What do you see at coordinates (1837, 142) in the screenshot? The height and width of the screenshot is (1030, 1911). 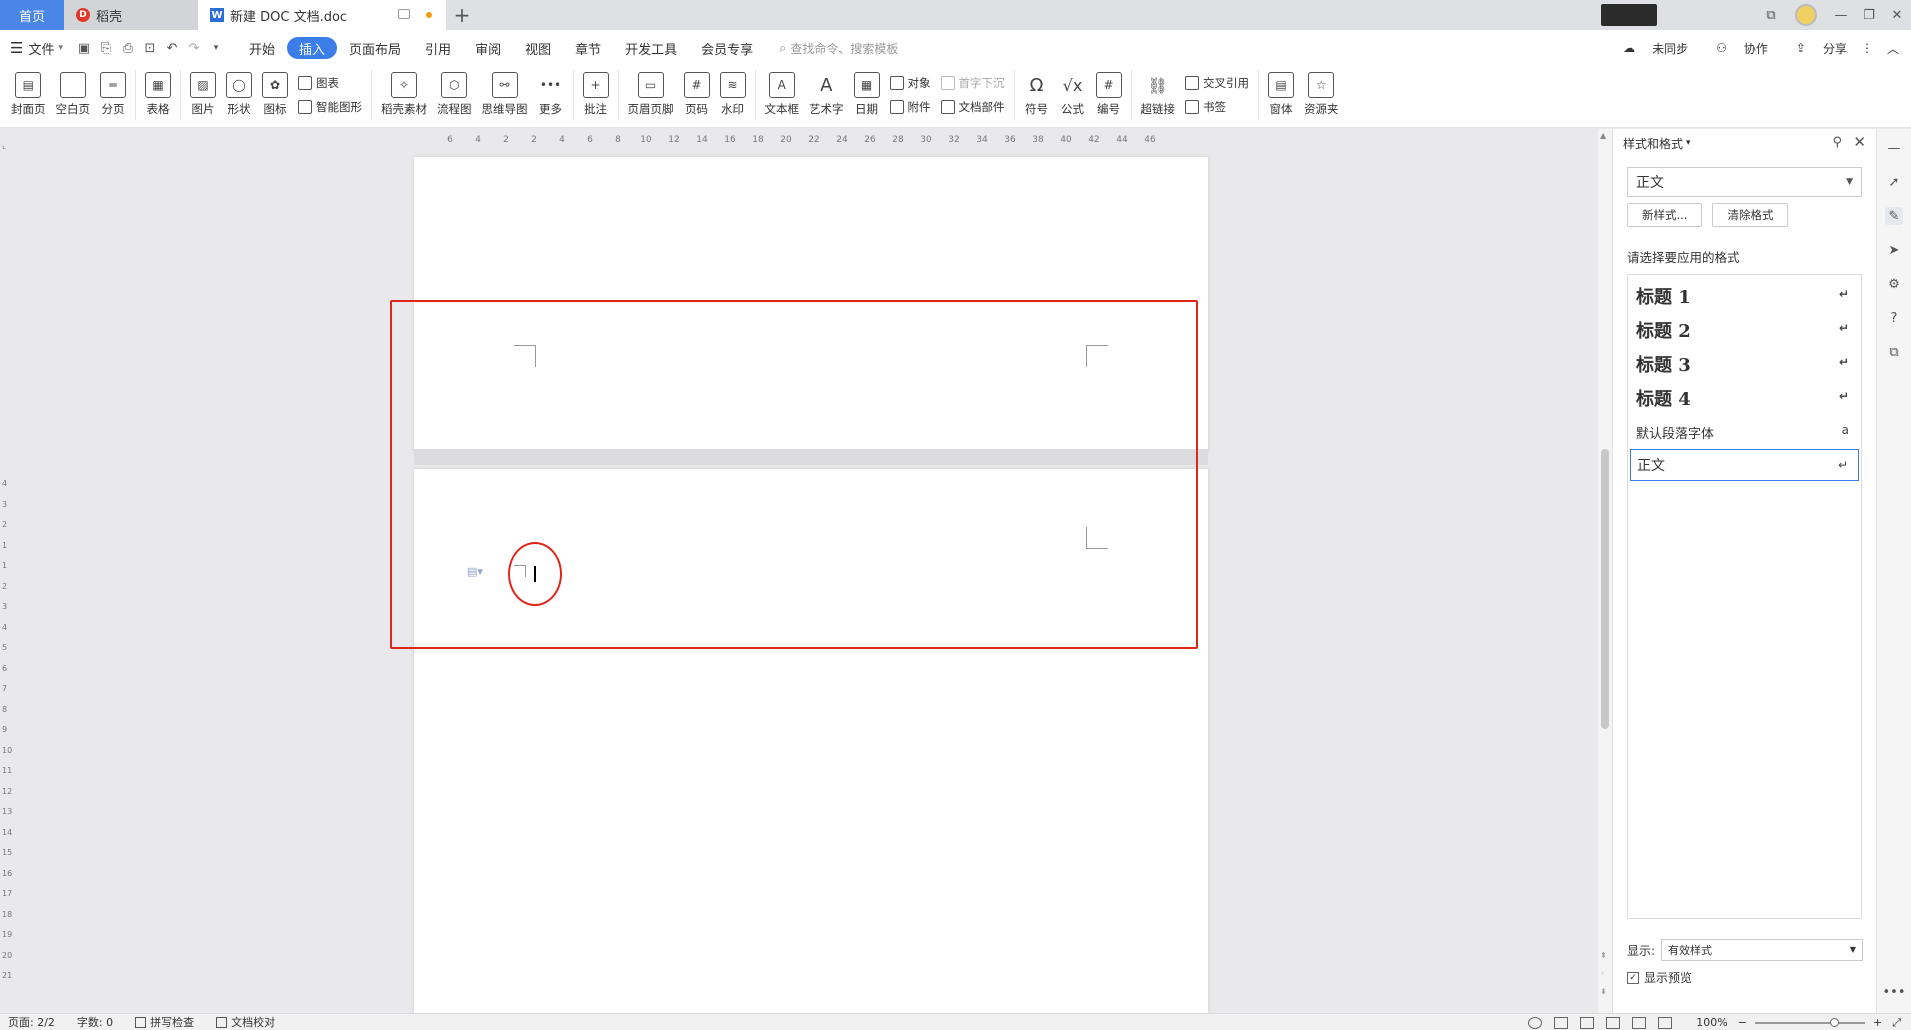 I see `pin-icon: ⚲` at bounding box center [1837, 142].